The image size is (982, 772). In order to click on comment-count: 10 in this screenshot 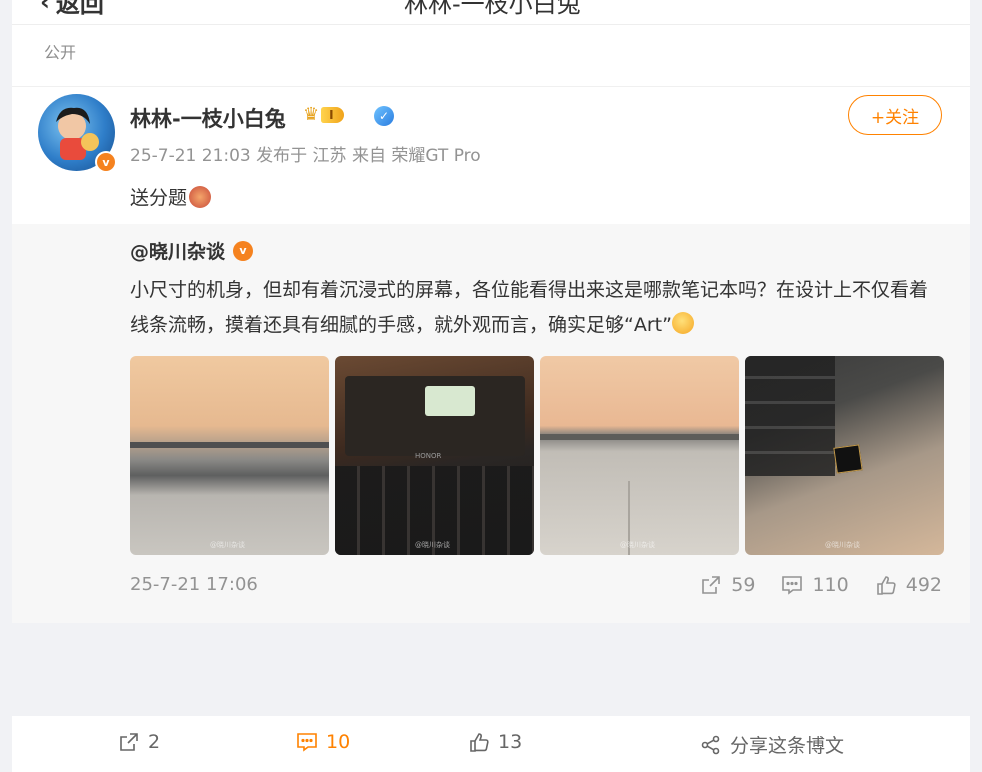, I will do `click(338, 742)`.